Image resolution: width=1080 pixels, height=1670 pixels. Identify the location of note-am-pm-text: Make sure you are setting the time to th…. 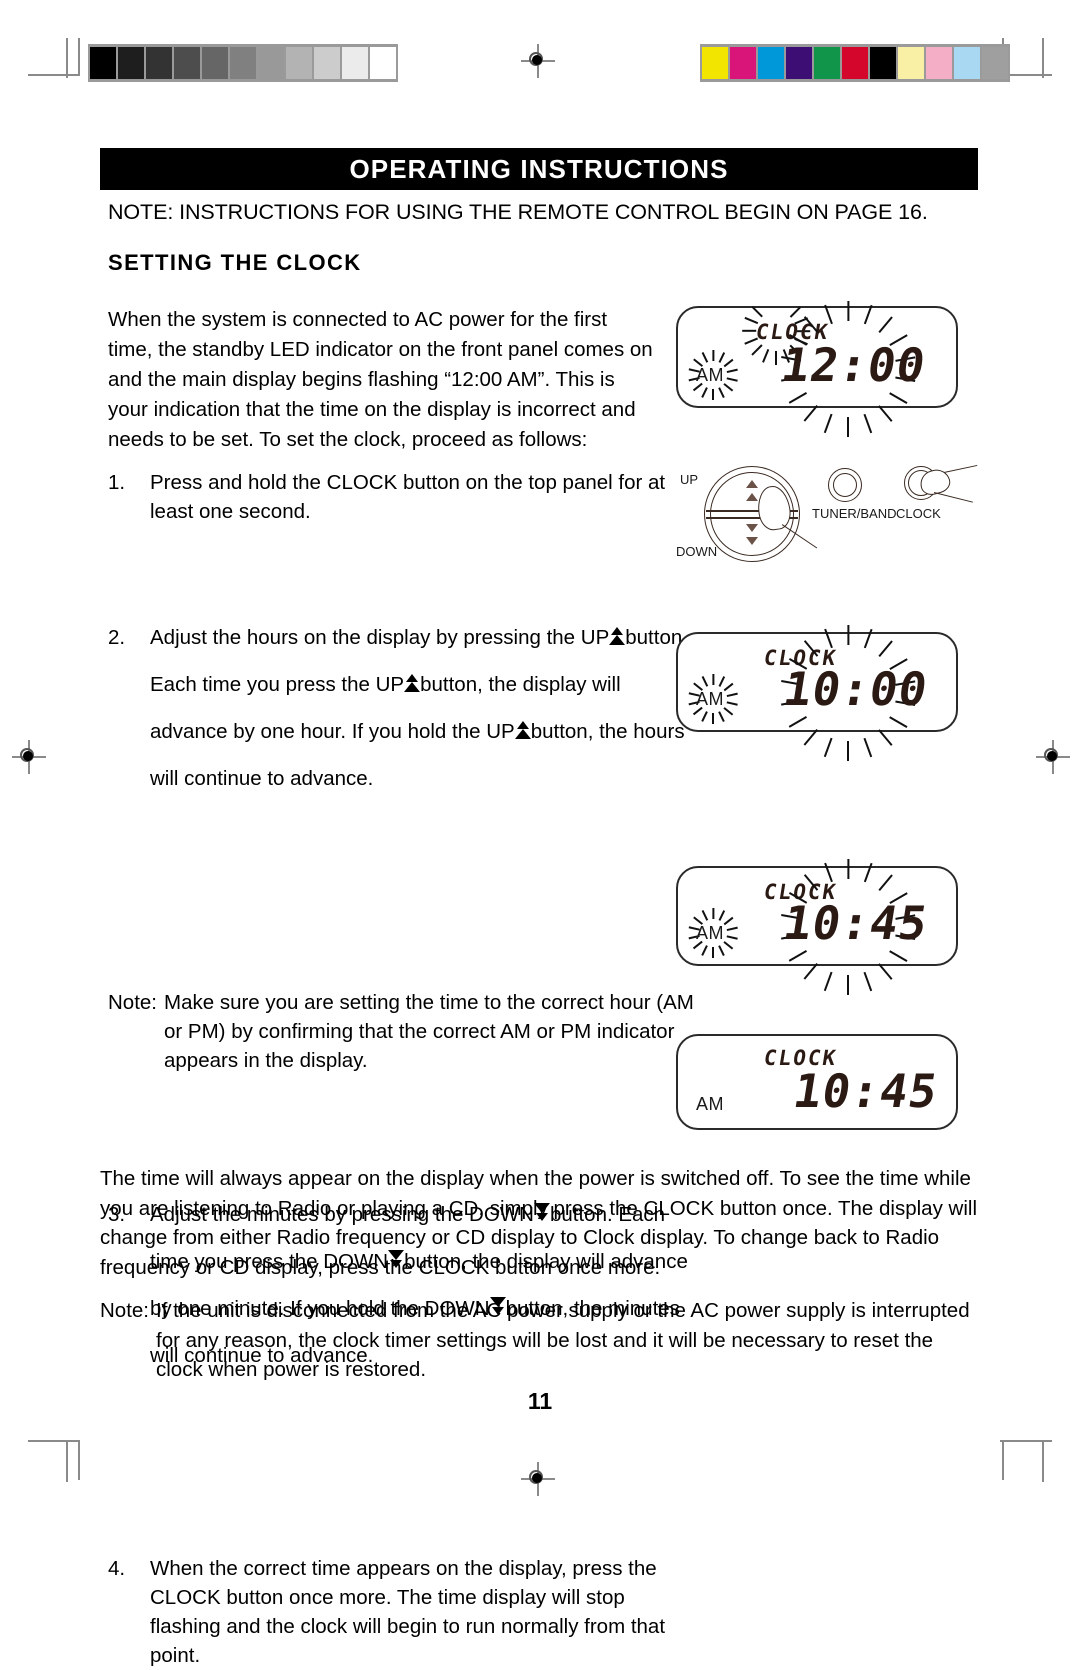
(429, 1031).